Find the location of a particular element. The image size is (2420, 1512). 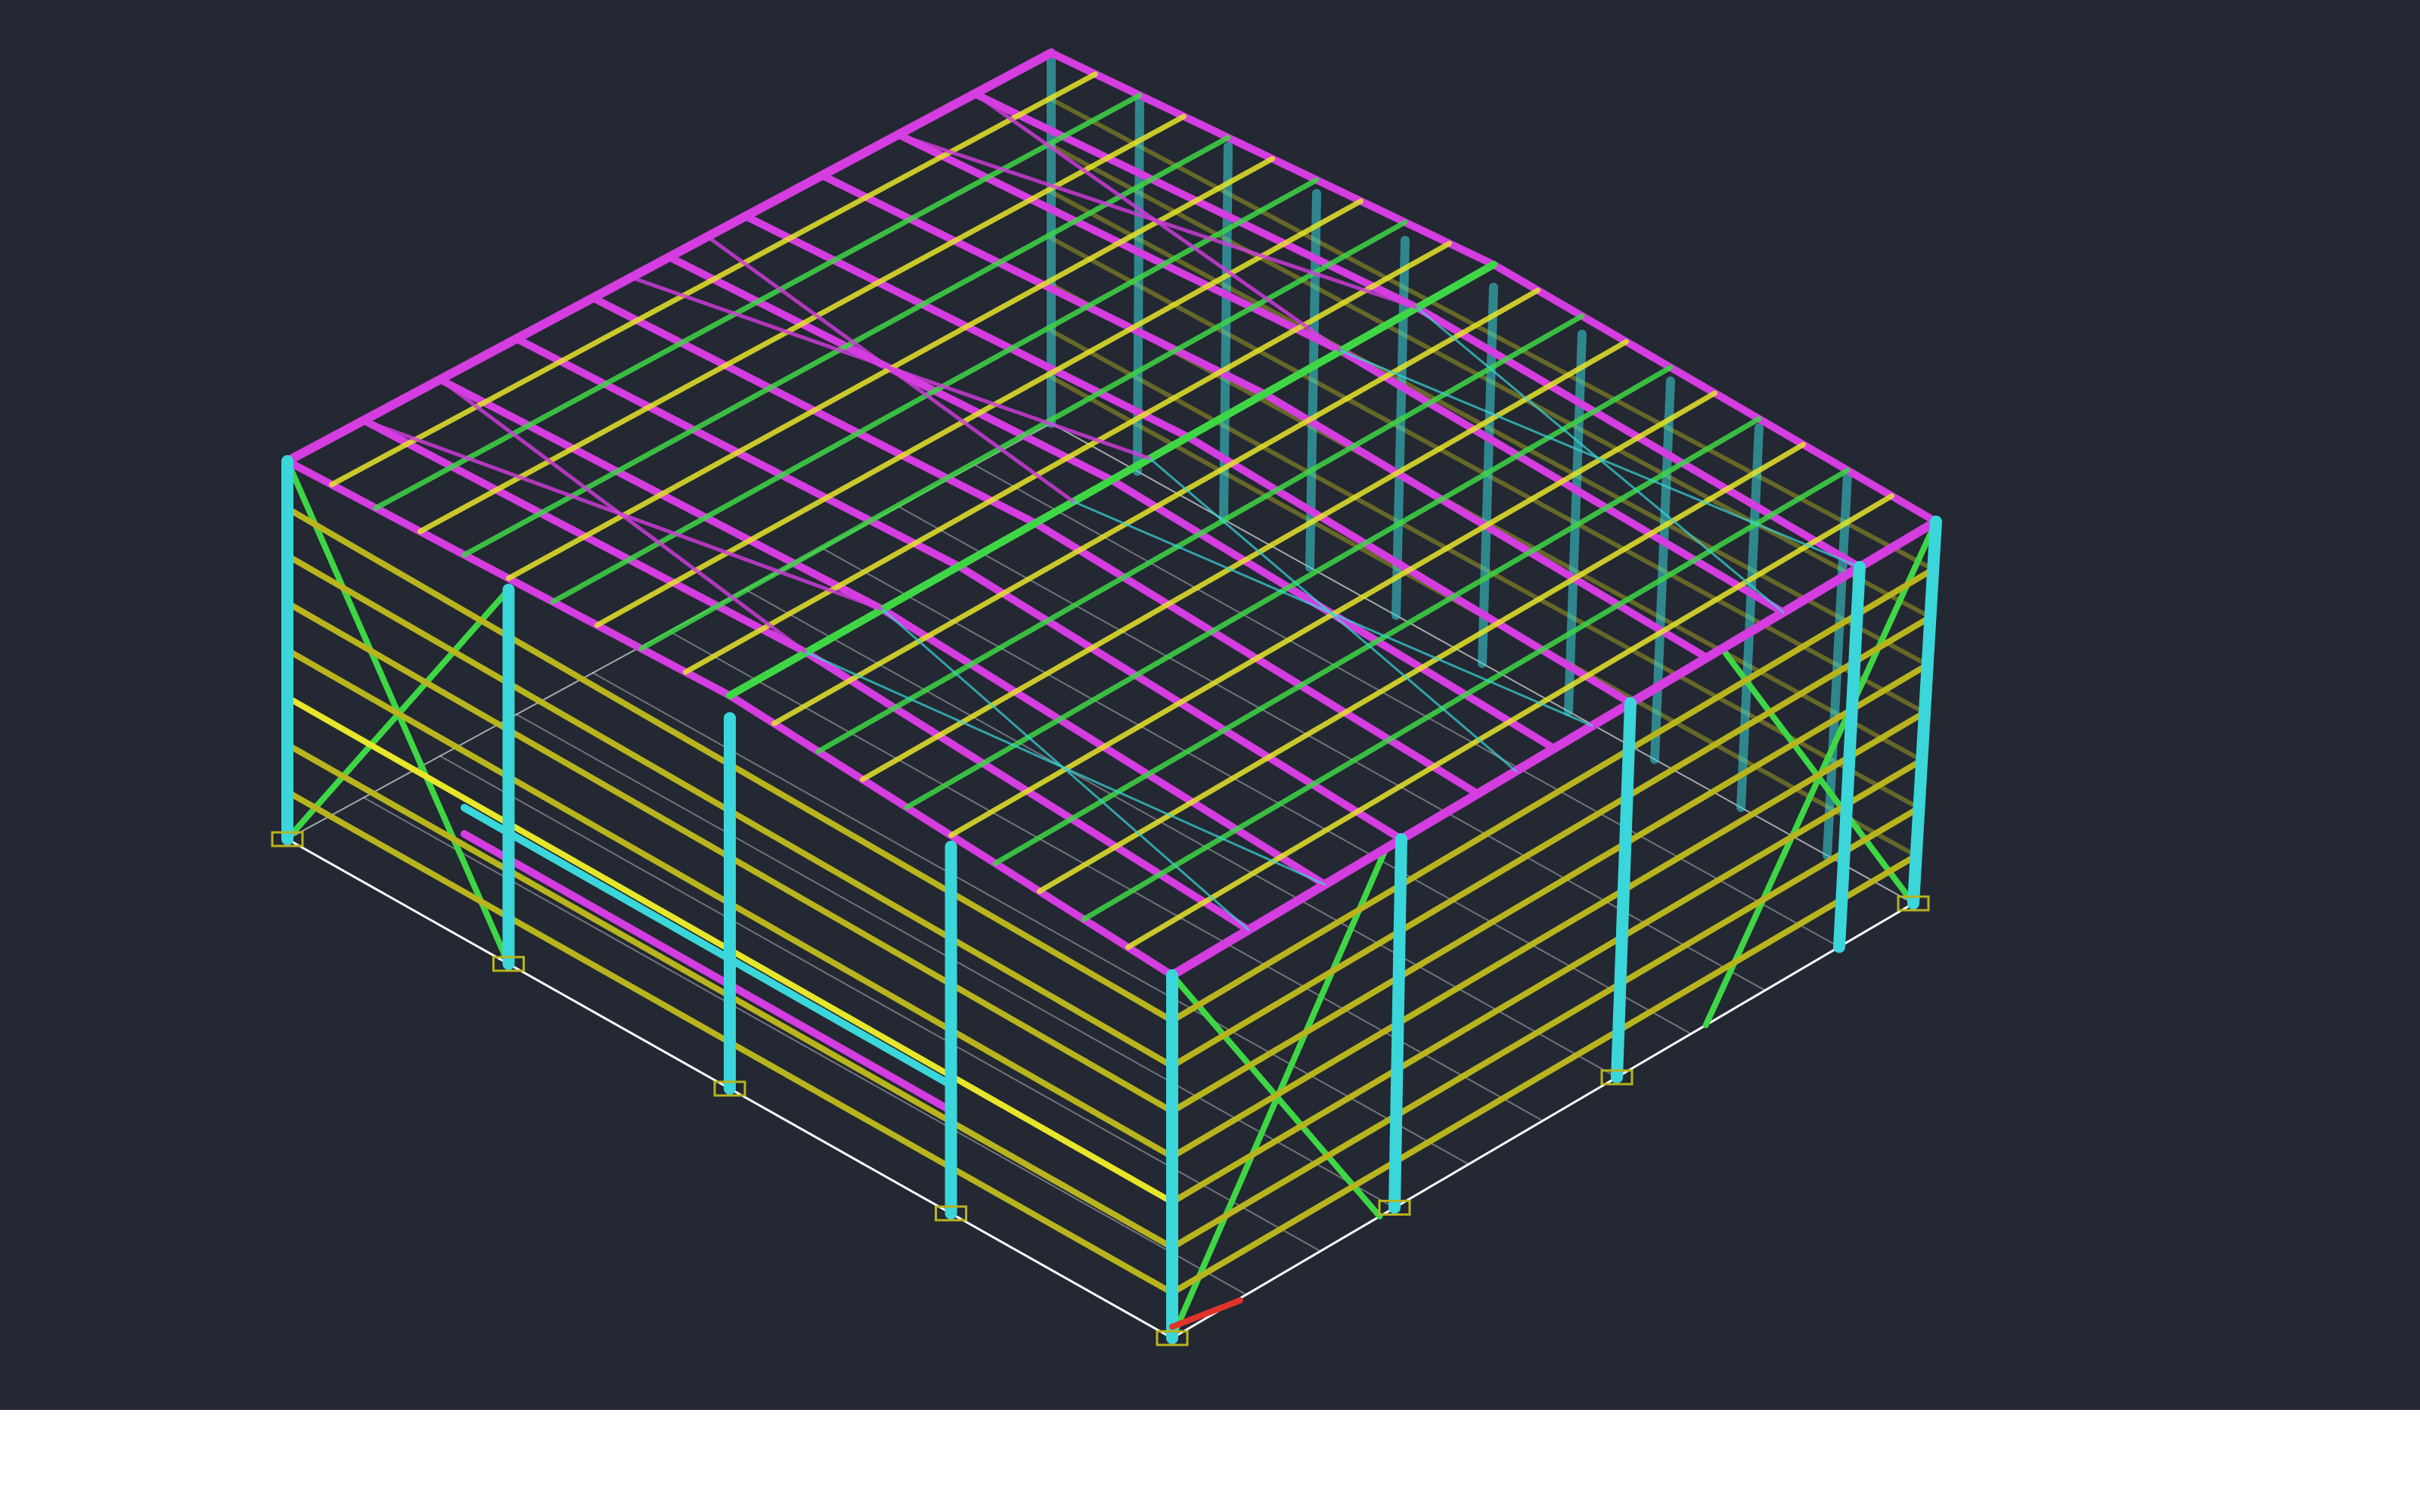

bottom-margin is located at coordinates (1210, 1461).